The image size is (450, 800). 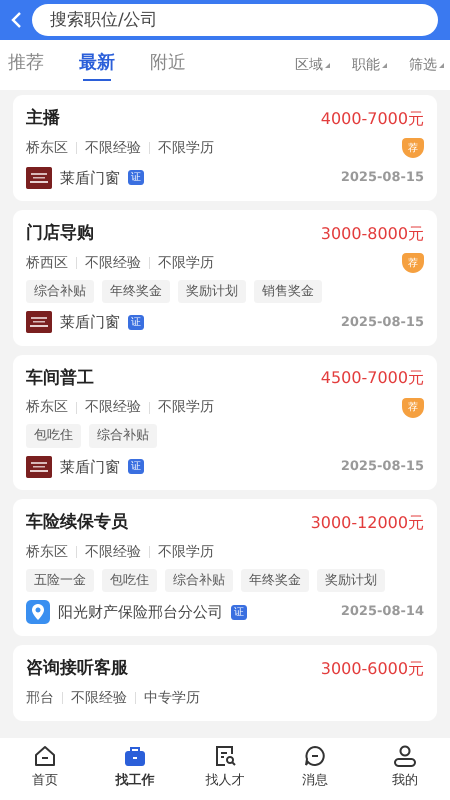 What do you see at coordinates (77, 522) in the screenshot?
I see `job-title: 车险续保专员` at bounding box center [77, 522].